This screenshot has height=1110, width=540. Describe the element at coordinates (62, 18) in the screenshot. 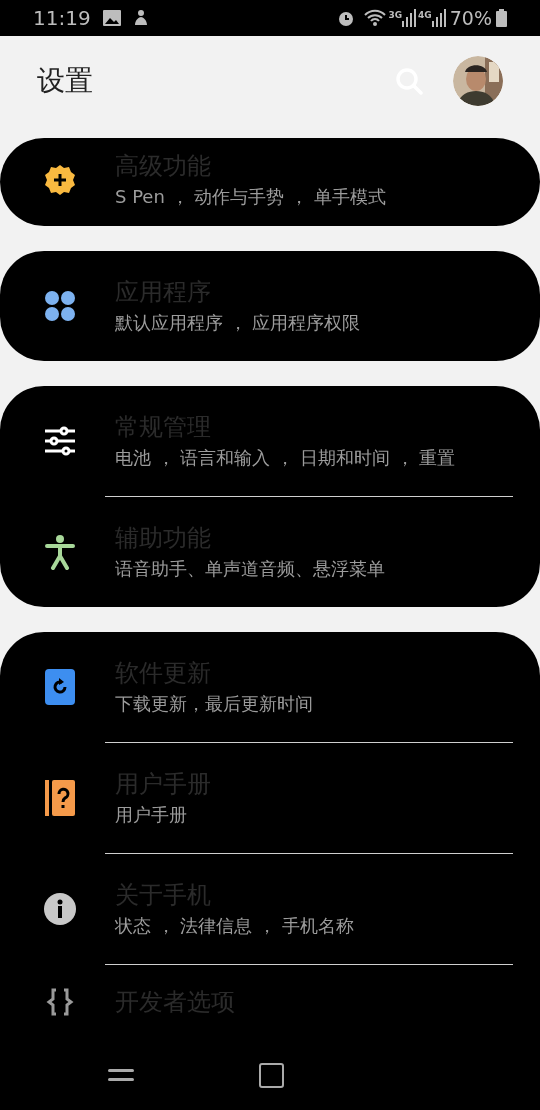

I see `status-time: 11:19` at that location.